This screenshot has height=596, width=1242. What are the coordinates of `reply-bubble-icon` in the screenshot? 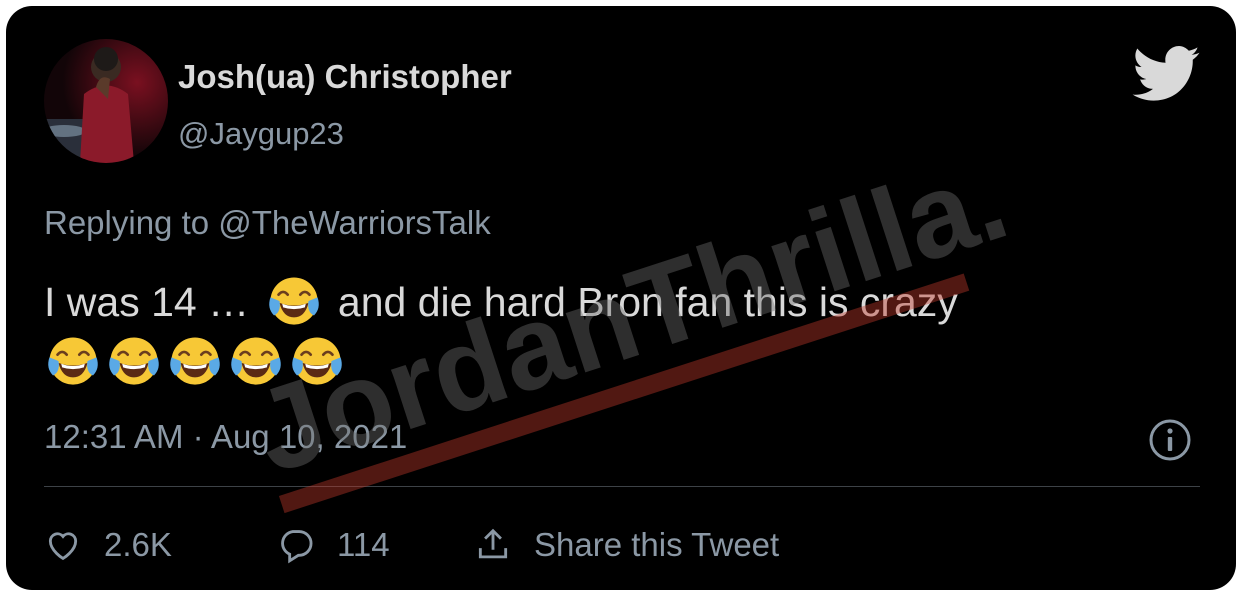 It's located at (297, 547).